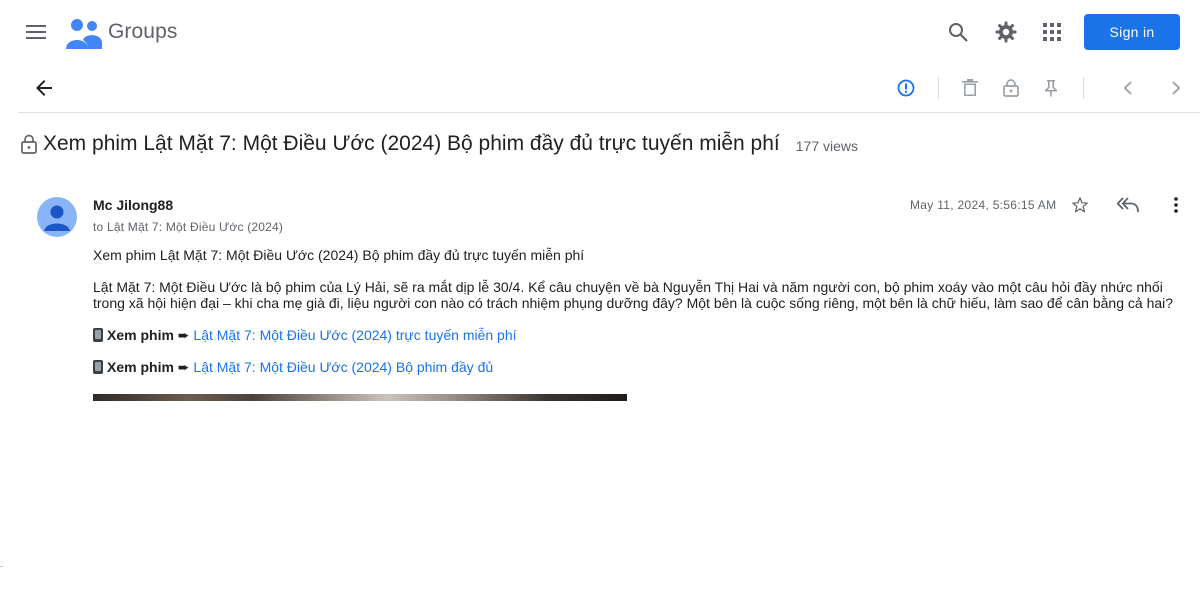  I want to click on menu-icon, so click(36, 32).